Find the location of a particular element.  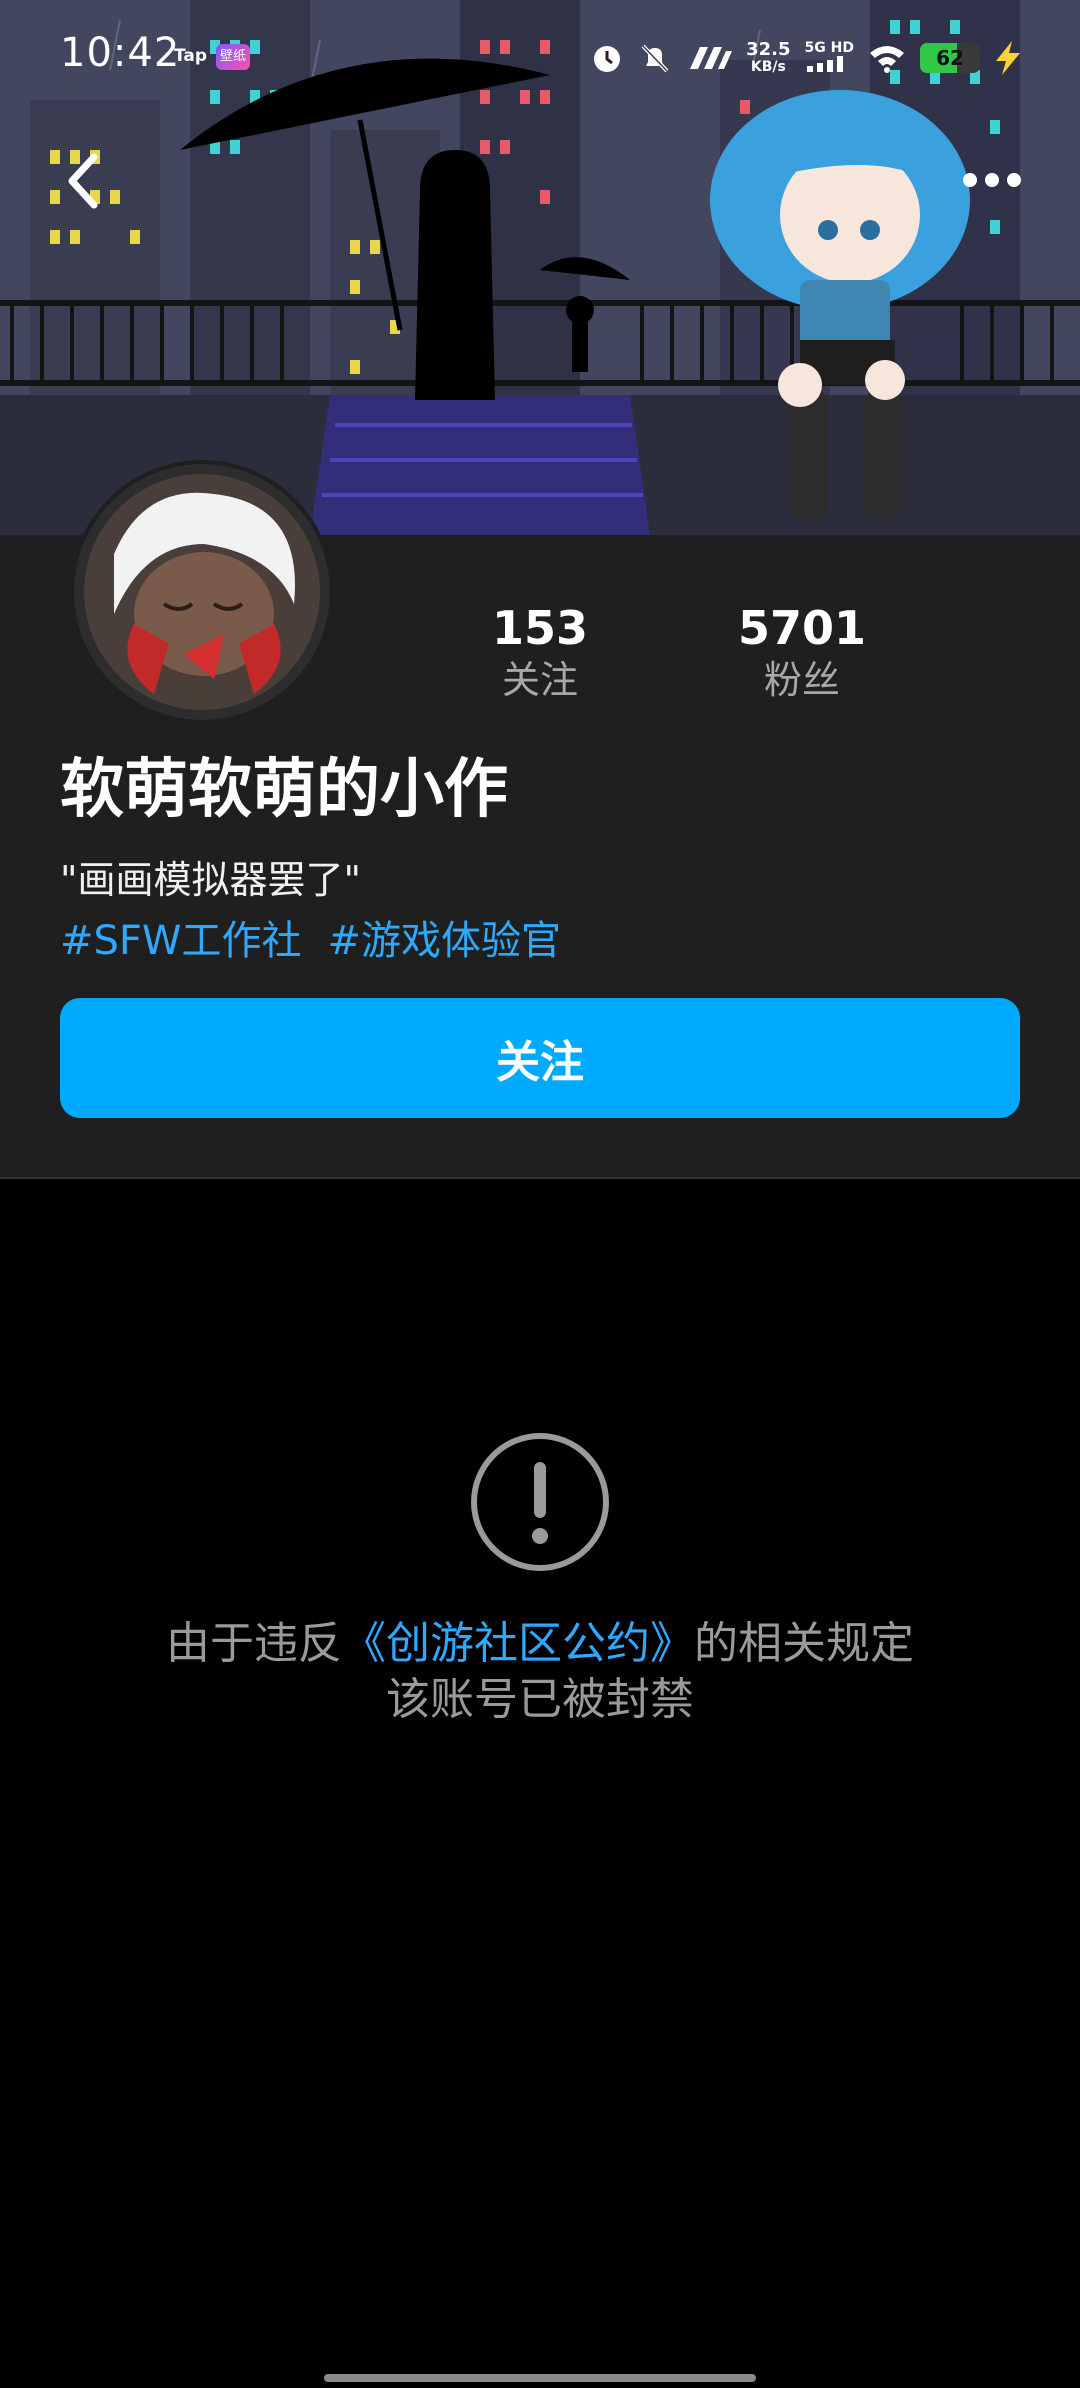

wallpaper-app-icon: 壁纸 is located at coordinates (233, 57).